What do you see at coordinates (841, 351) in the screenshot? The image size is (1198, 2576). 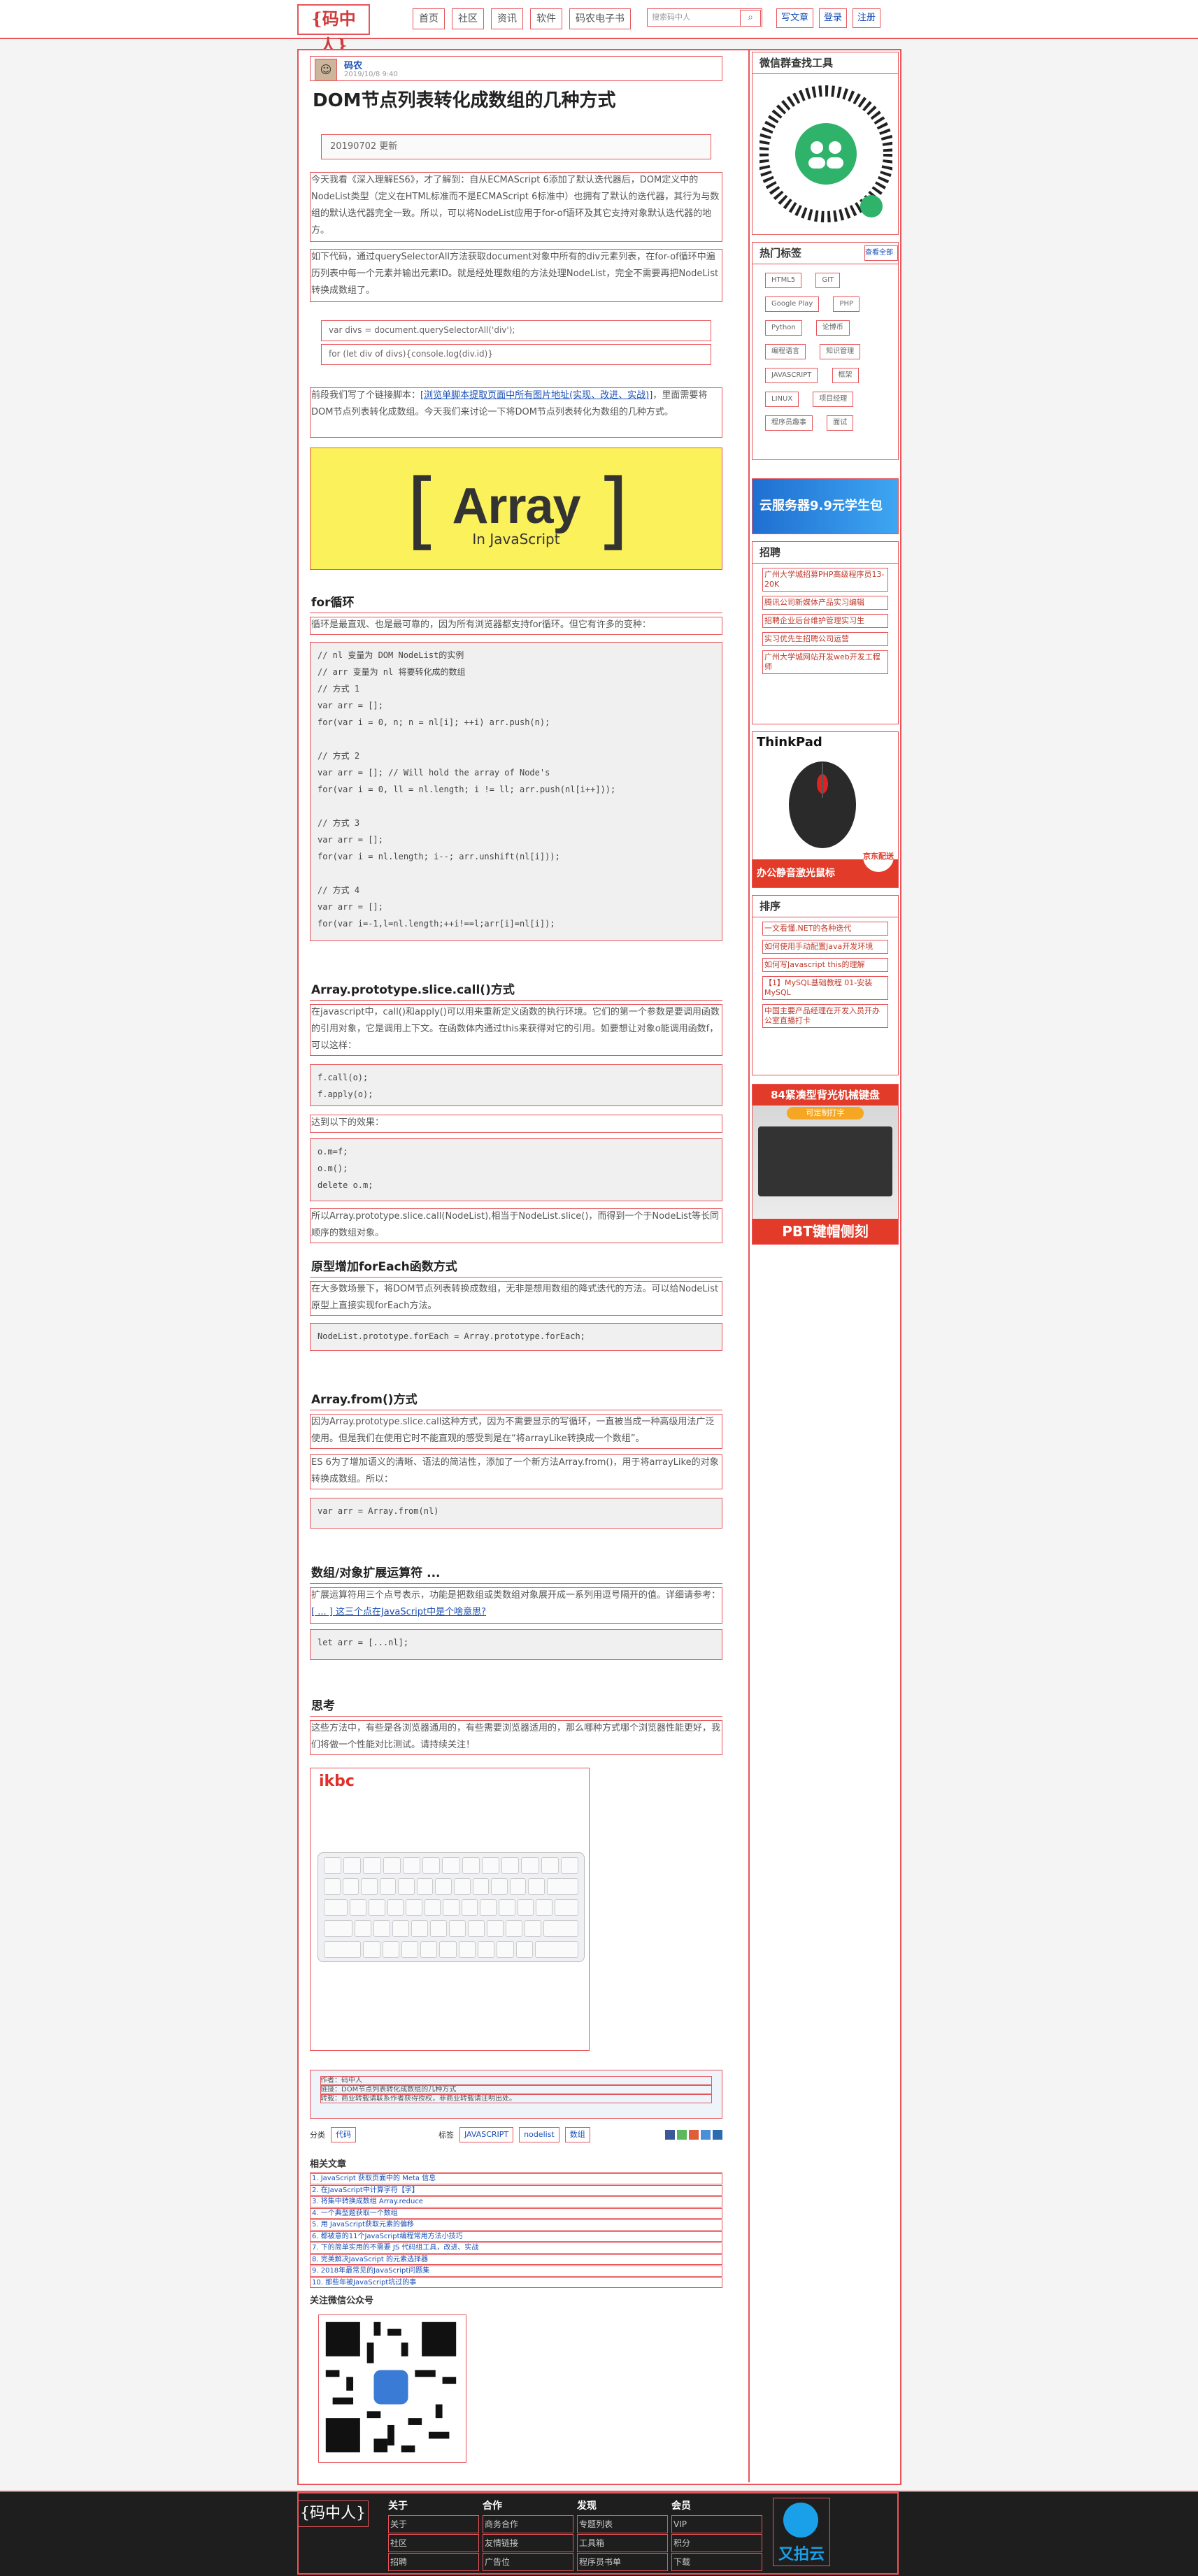 I see `hot-tag: 知识管理` at bounding box center [841, 351].